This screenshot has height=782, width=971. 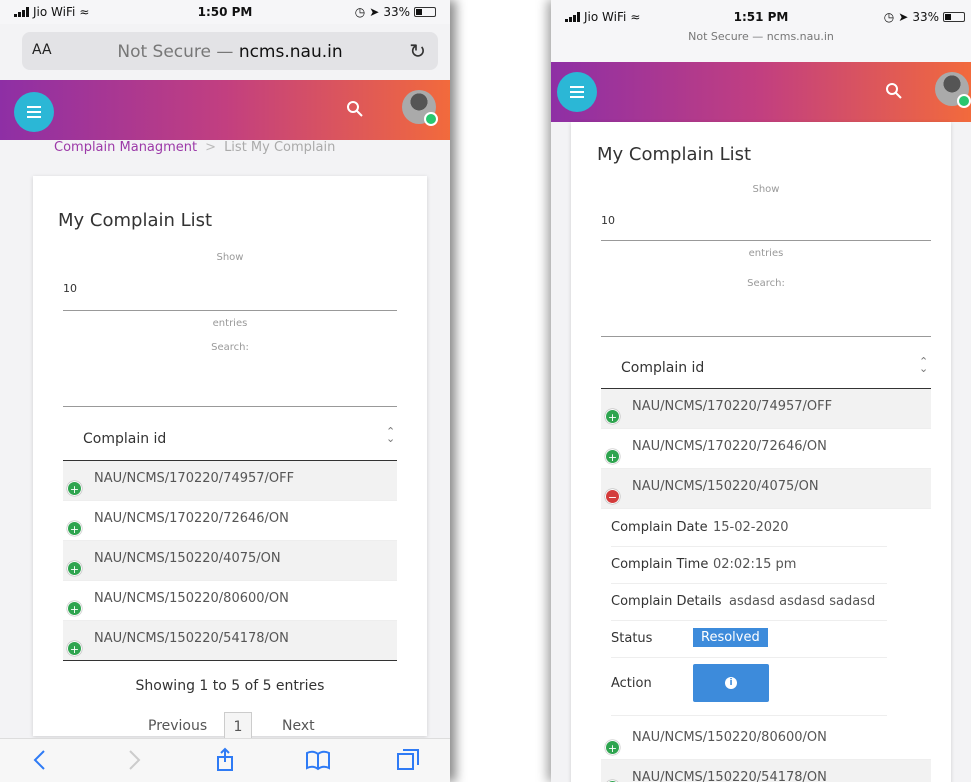 What do you see at coordinates (761, 36) in the screenshot?
I see `compact-url: Not Secure — ncms.nau.in` at bounding box center [761, 36].